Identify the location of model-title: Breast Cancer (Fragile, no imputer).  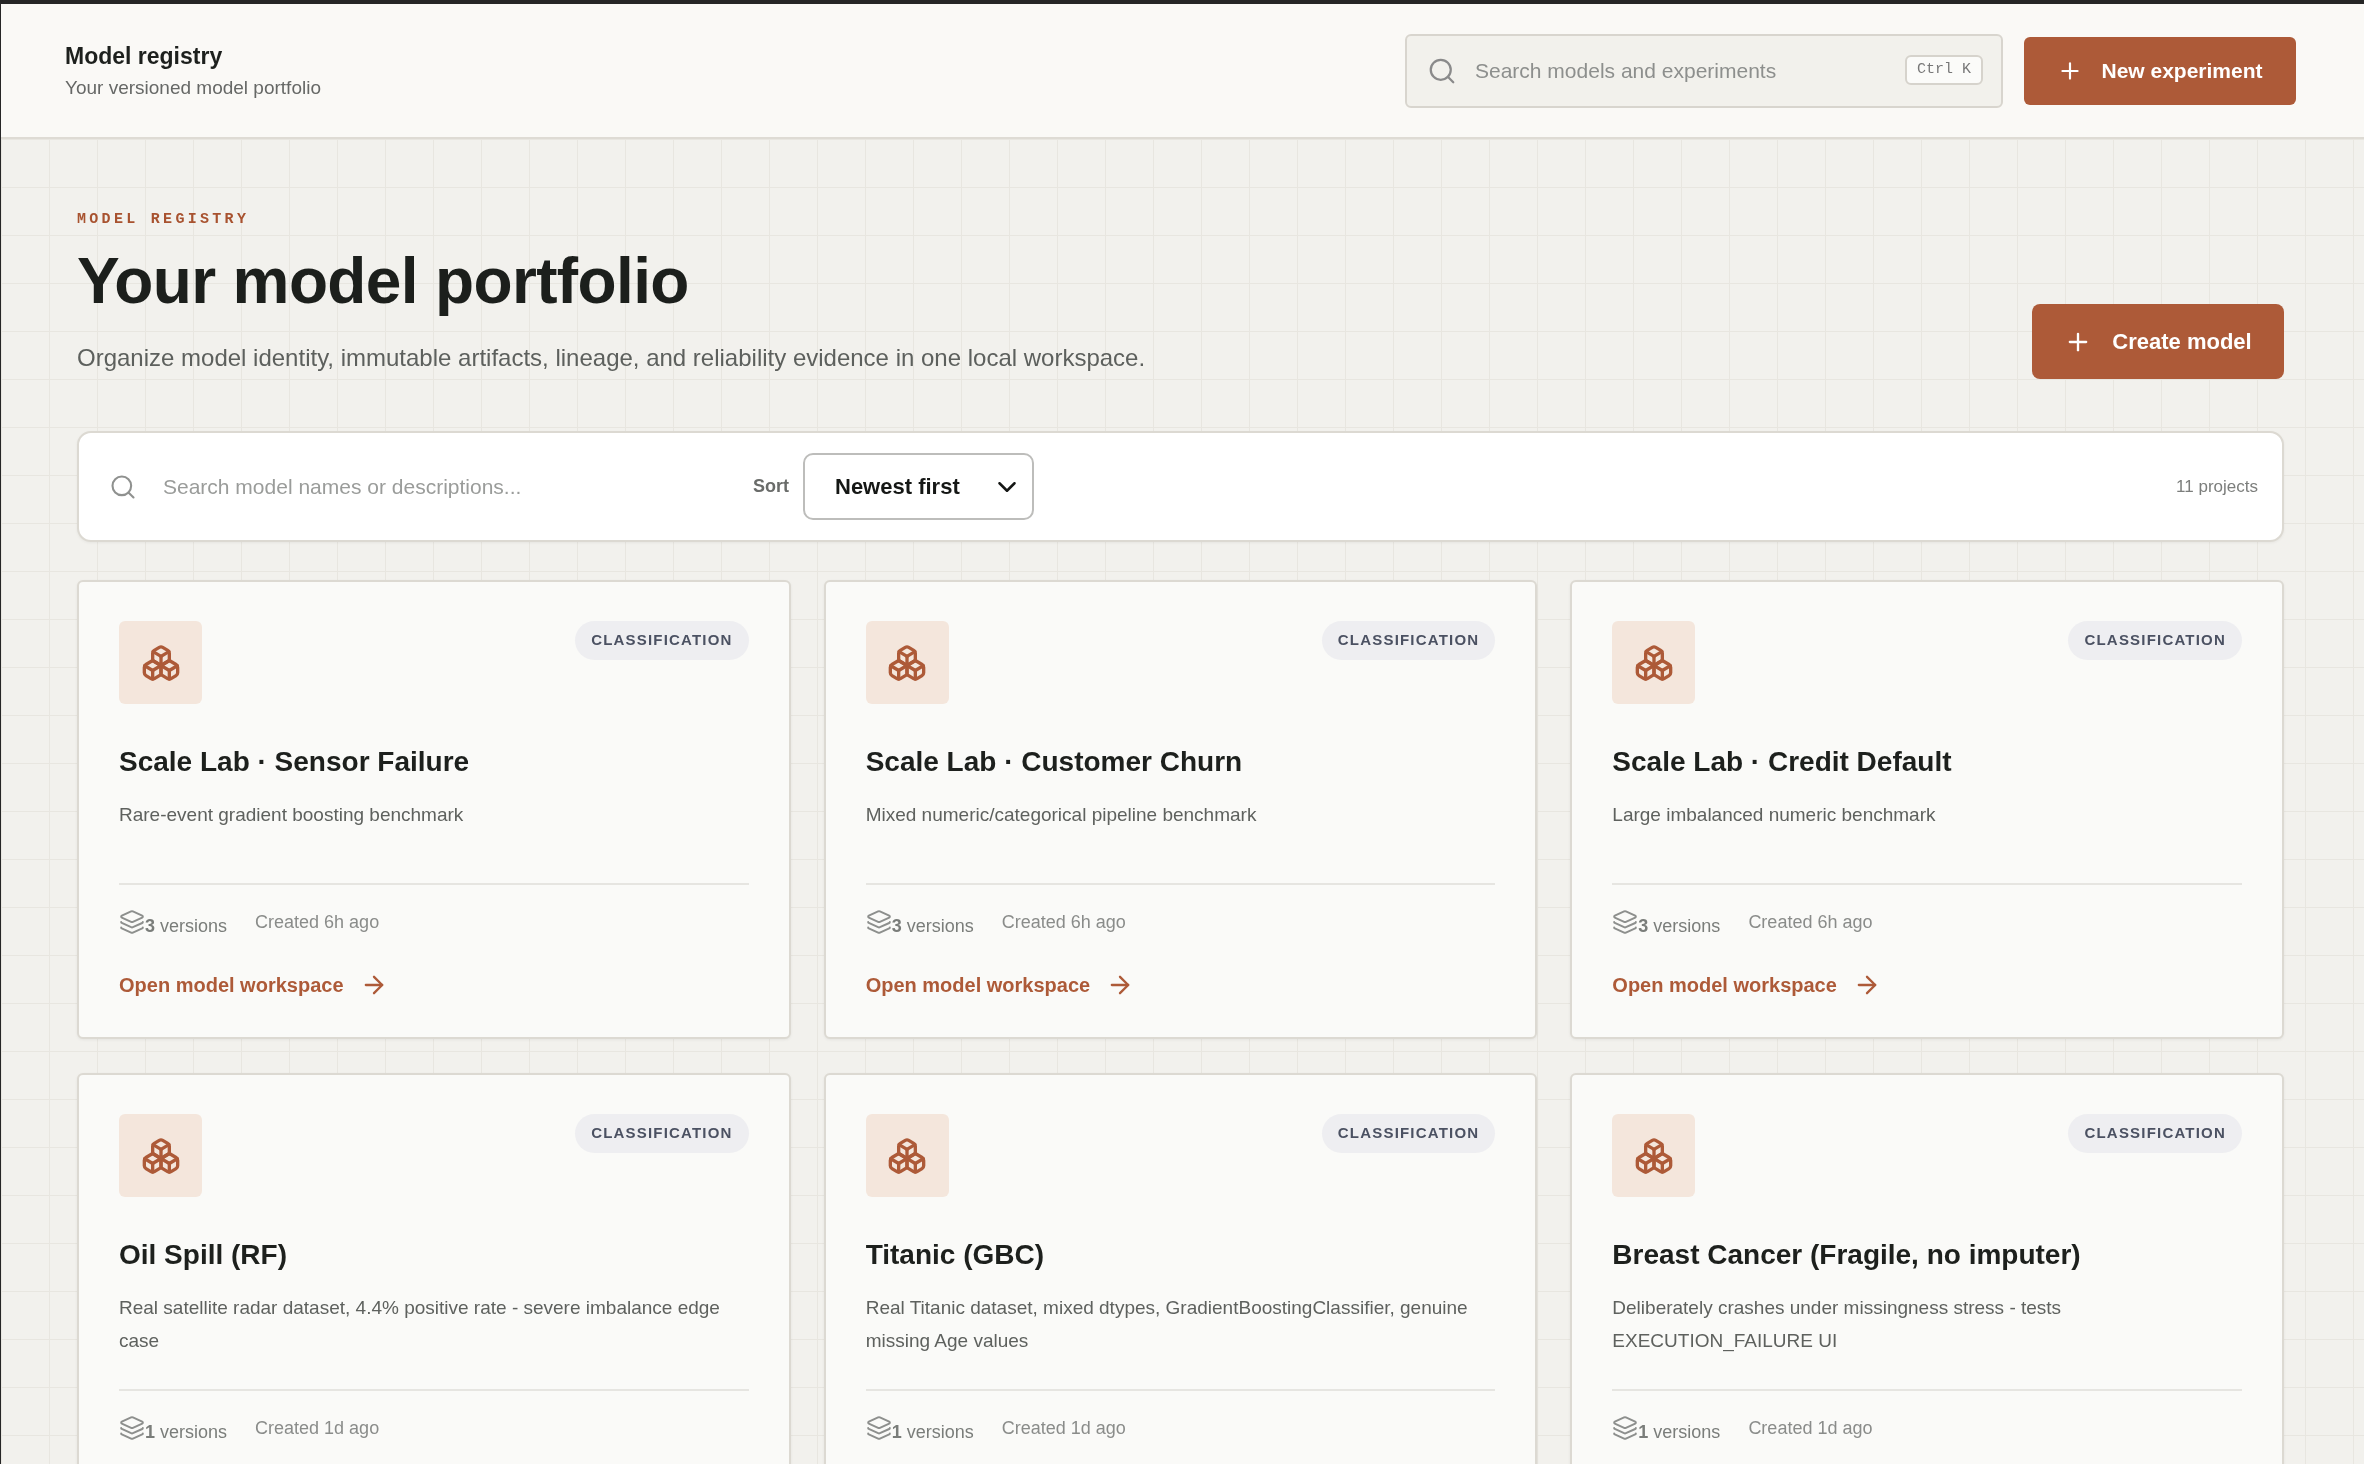
(1847, 1255).